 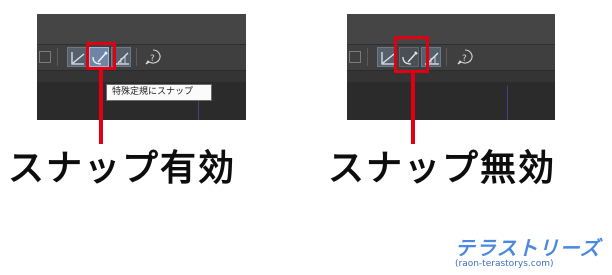 I want to click on callout-line-disabled, so click(x=413, y=108).